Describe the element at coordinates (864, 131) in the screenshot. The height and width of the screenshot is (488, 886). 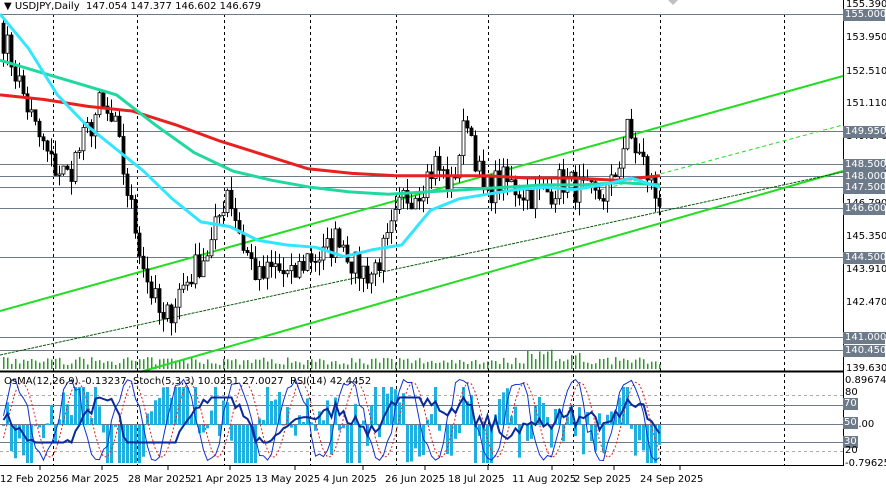
I see `level-label: 149.950` at that location.